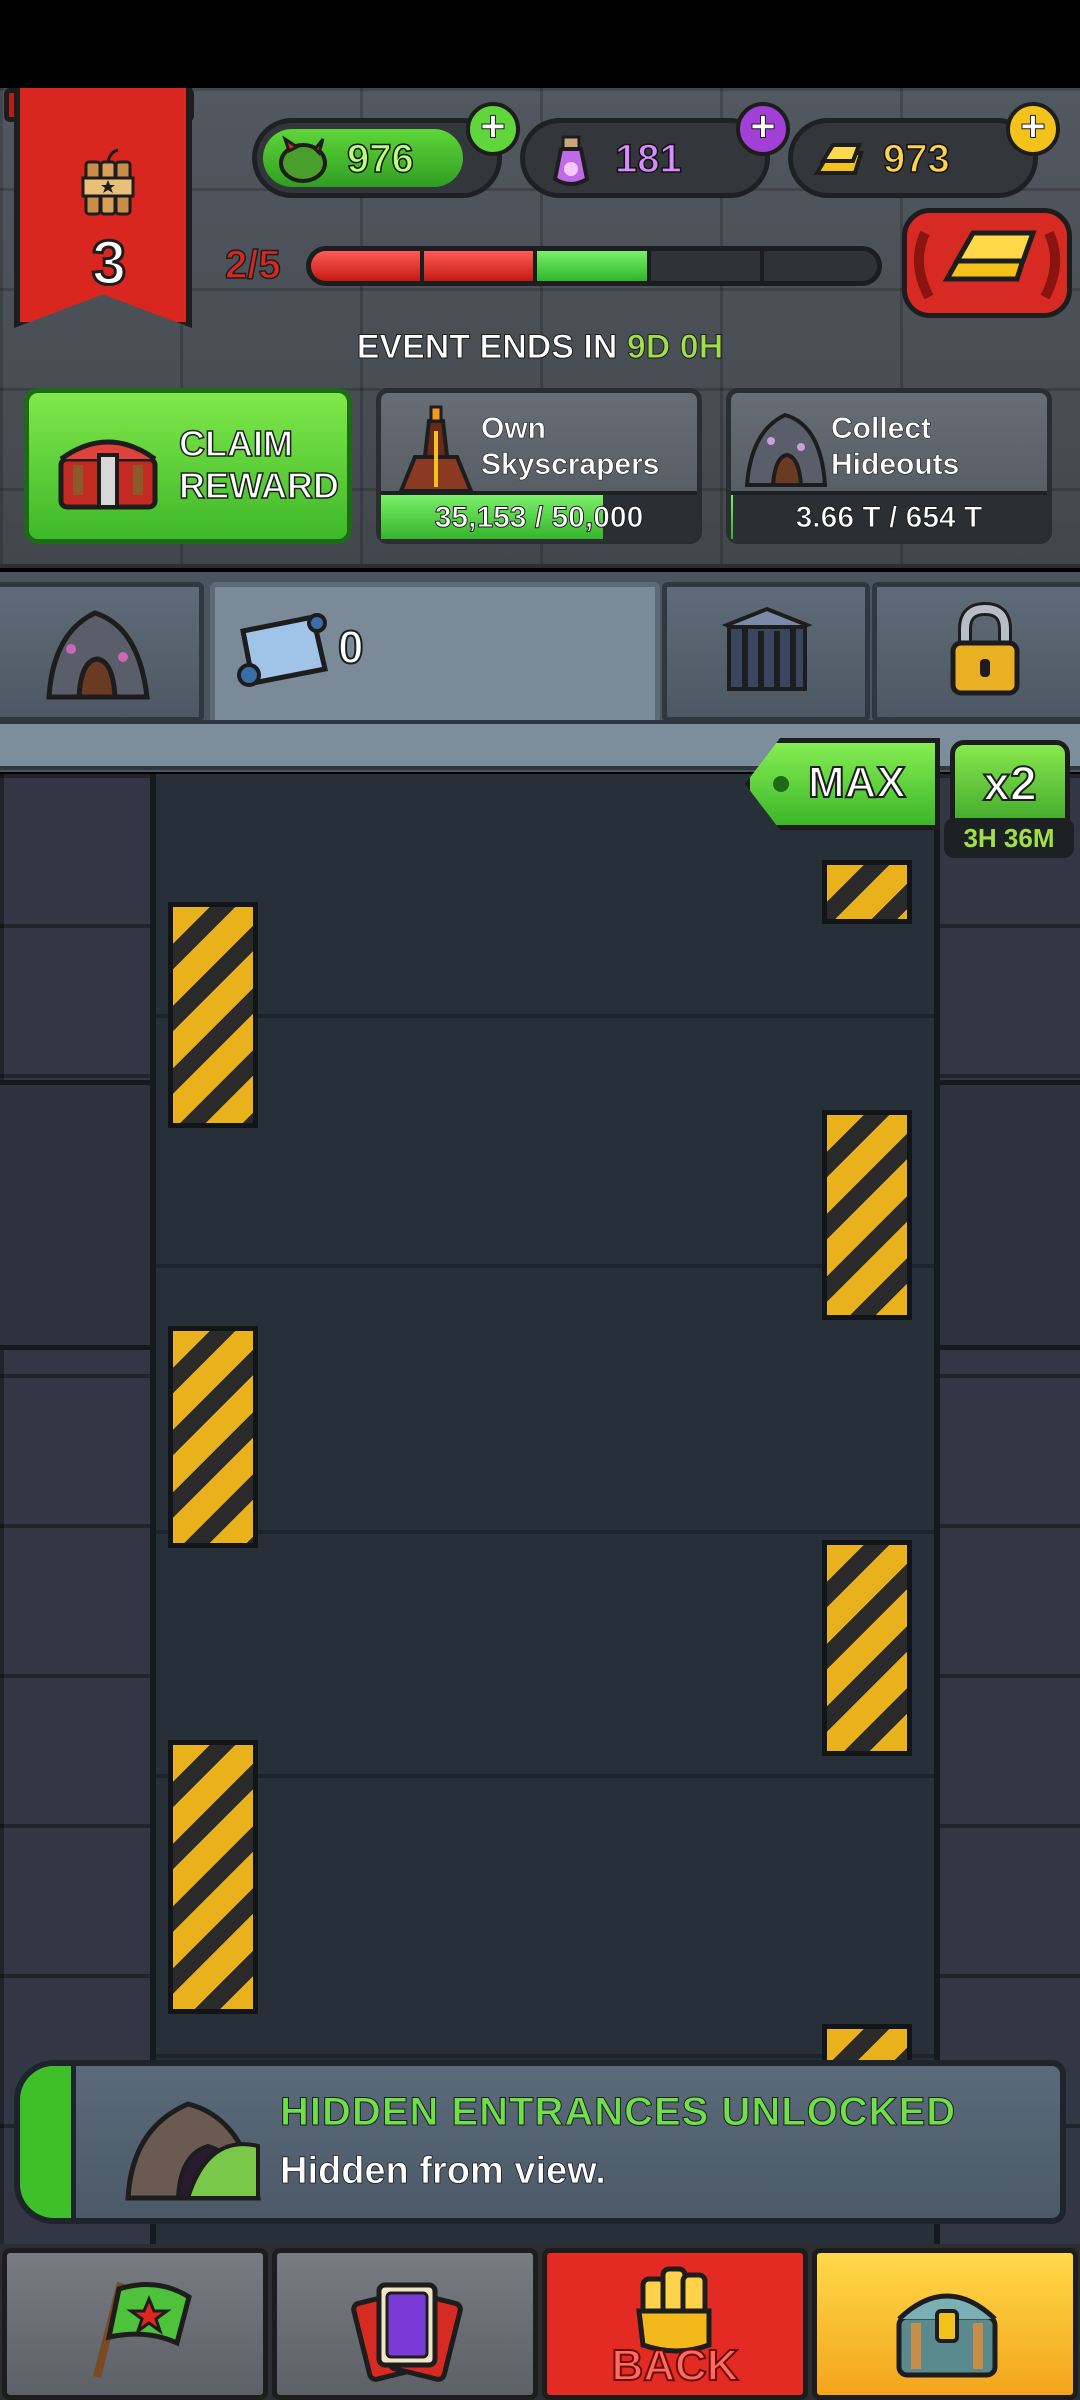  What do you see at coordinates (675, 2324) in the screenshot?
I see `nav-back-button: BACK` at bounding box center [675, 2324].